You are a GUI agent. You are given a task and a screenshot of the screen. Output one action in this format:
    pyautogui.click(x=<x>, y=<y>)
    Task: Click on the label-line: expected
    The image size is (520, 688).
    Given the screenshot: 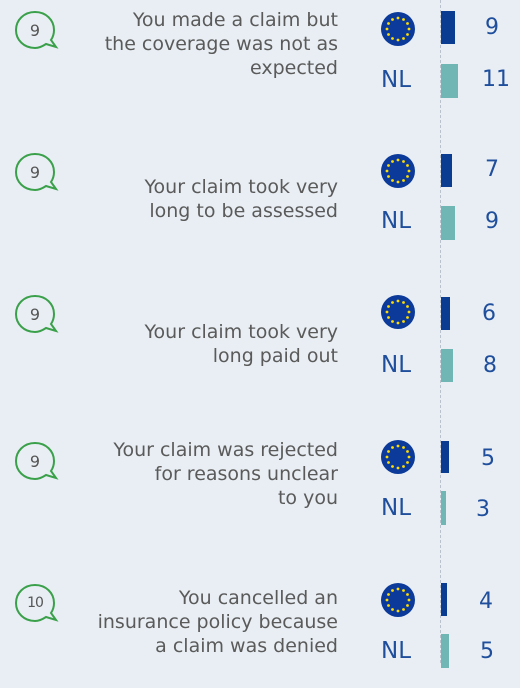 What is the action you would take?
    pyautogui.click(x=294, y=68)
    